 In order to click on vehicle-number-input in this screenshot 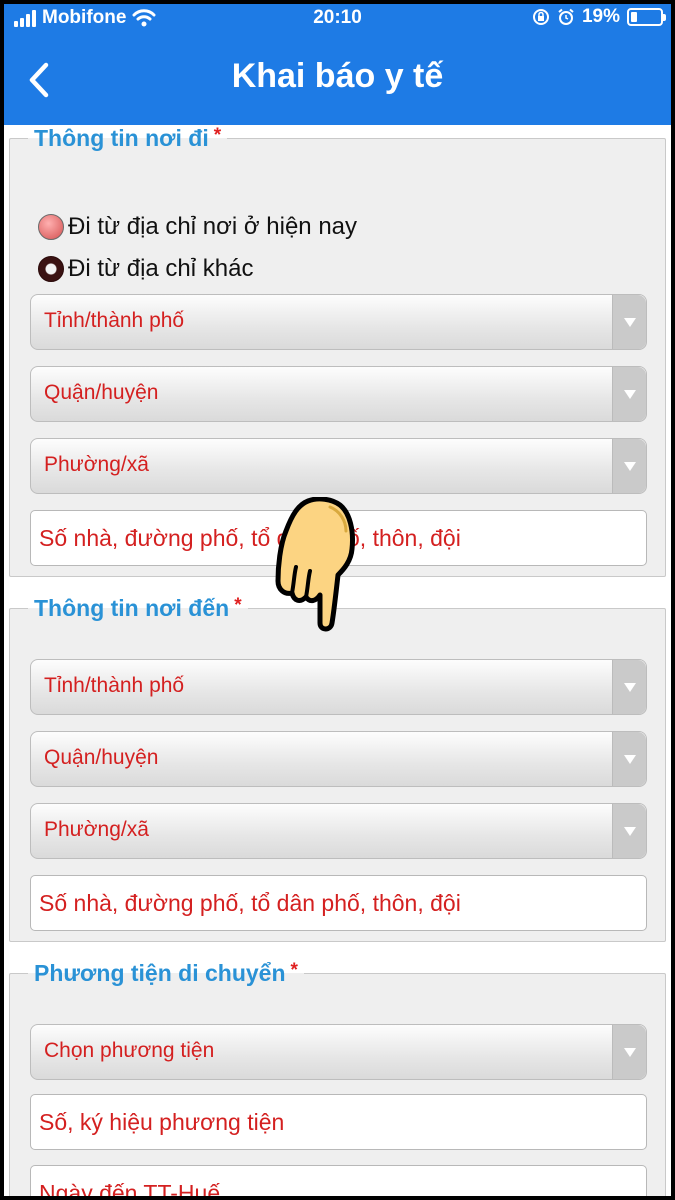, I will do `click(338, 1122)`.